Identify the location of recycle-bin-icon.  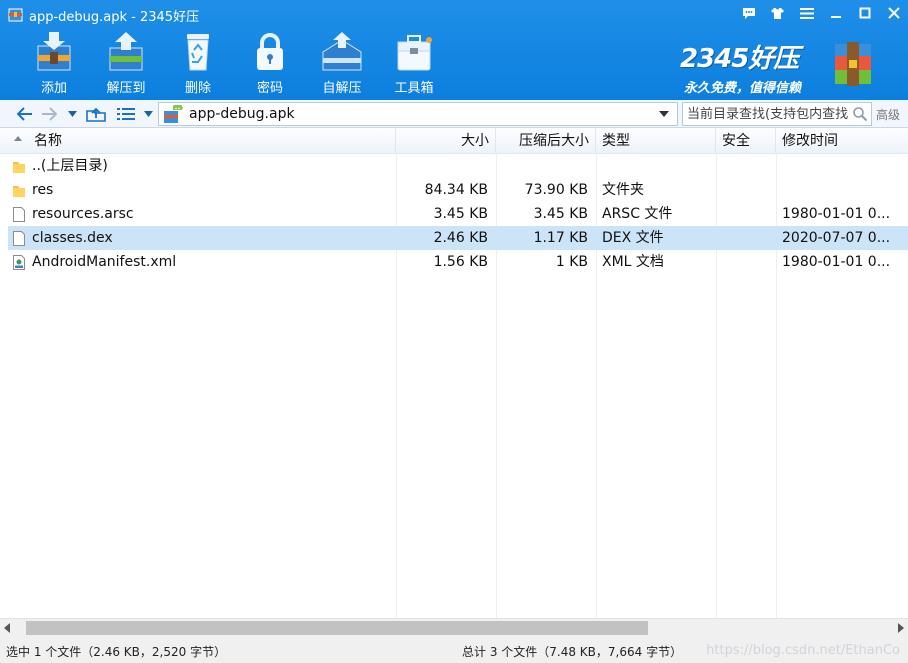
(198, 52).